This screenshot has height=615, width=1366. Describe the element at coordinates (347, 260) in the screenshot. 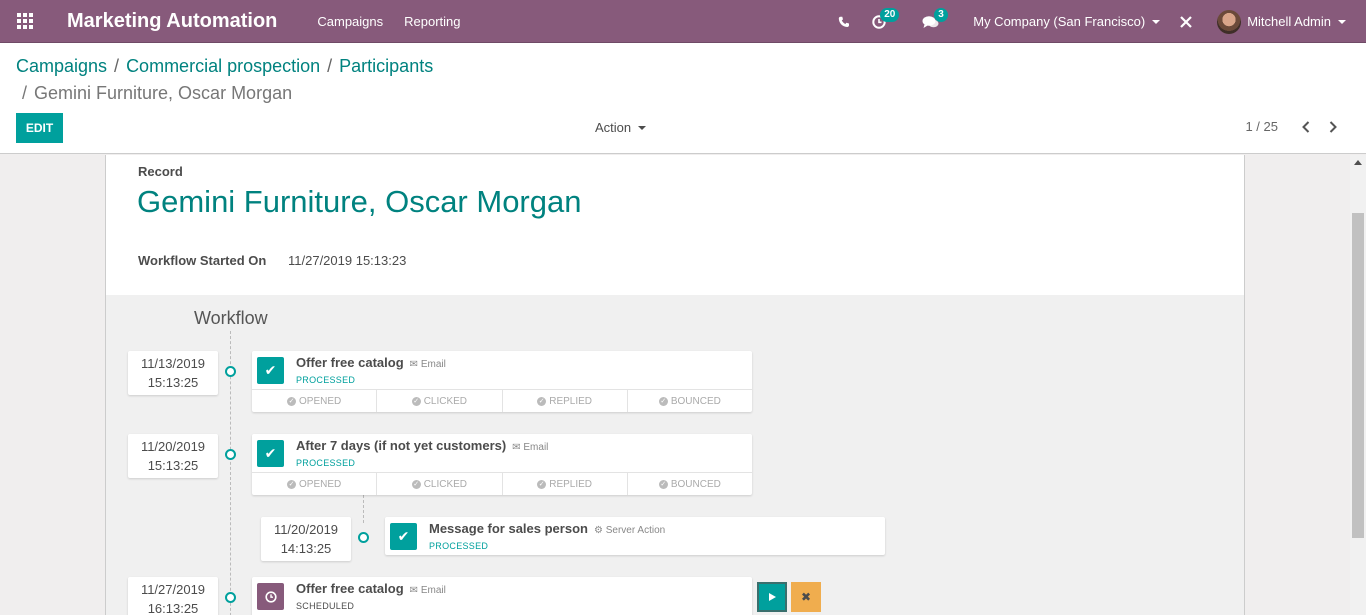

I see `workflow-started-value: 11/27/2019 15:13:23` at that location.